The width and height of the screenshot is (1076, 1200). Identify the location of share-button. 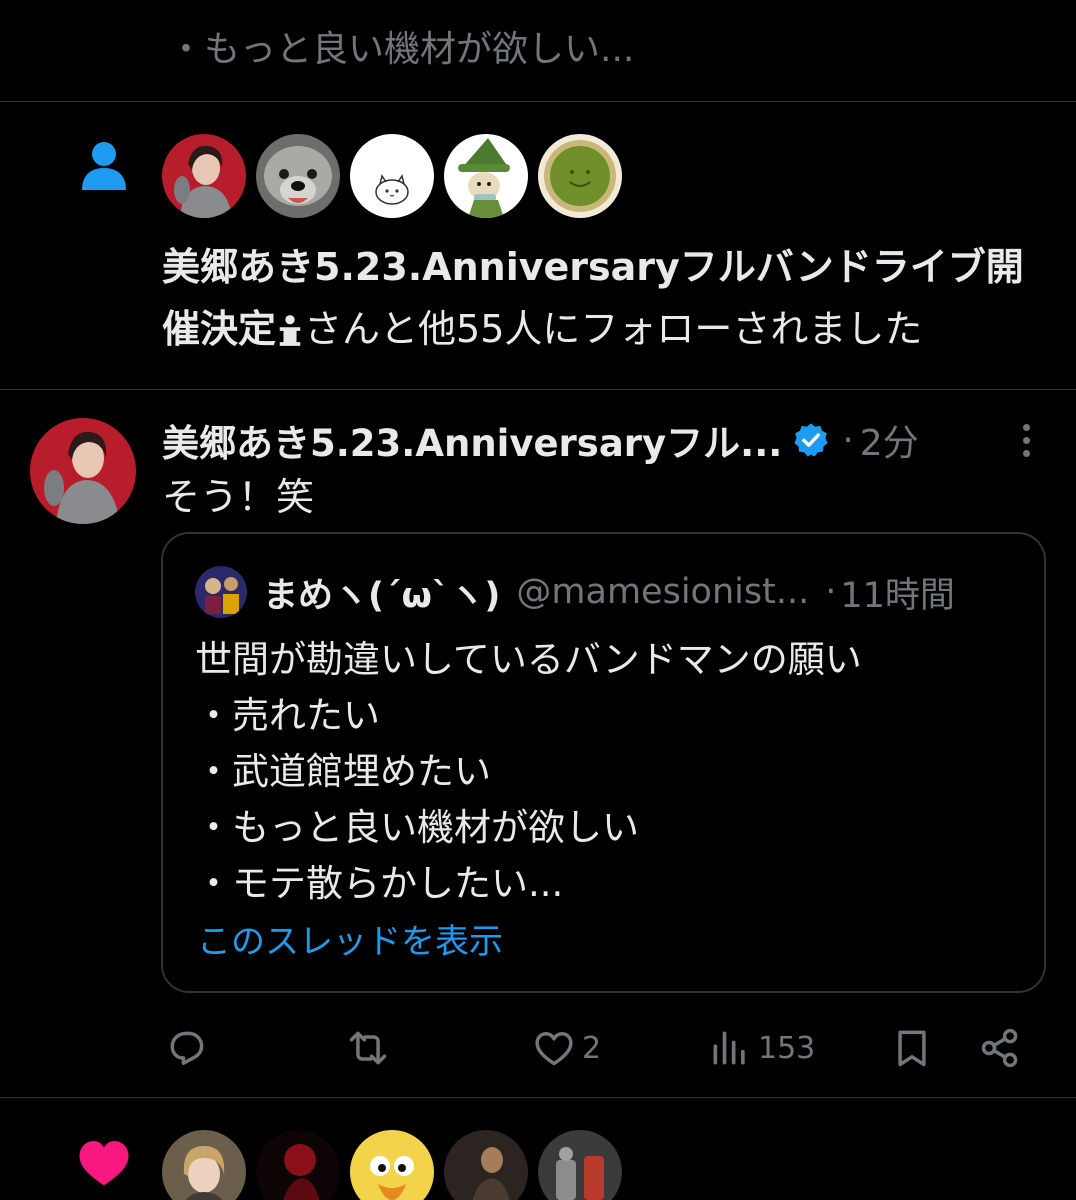
(1000, 1048).